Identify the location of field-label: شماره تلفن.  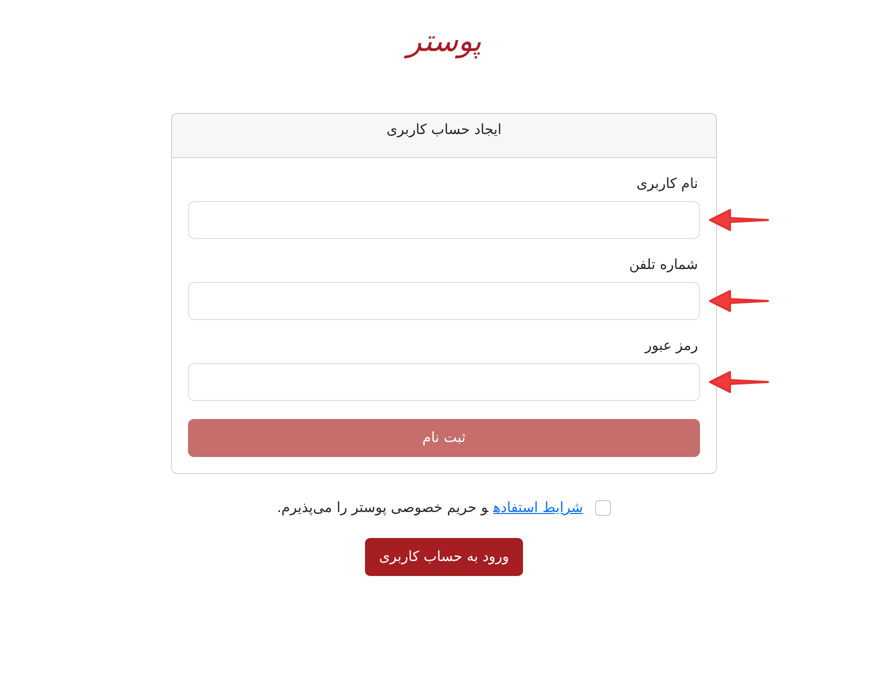
(663, 265).